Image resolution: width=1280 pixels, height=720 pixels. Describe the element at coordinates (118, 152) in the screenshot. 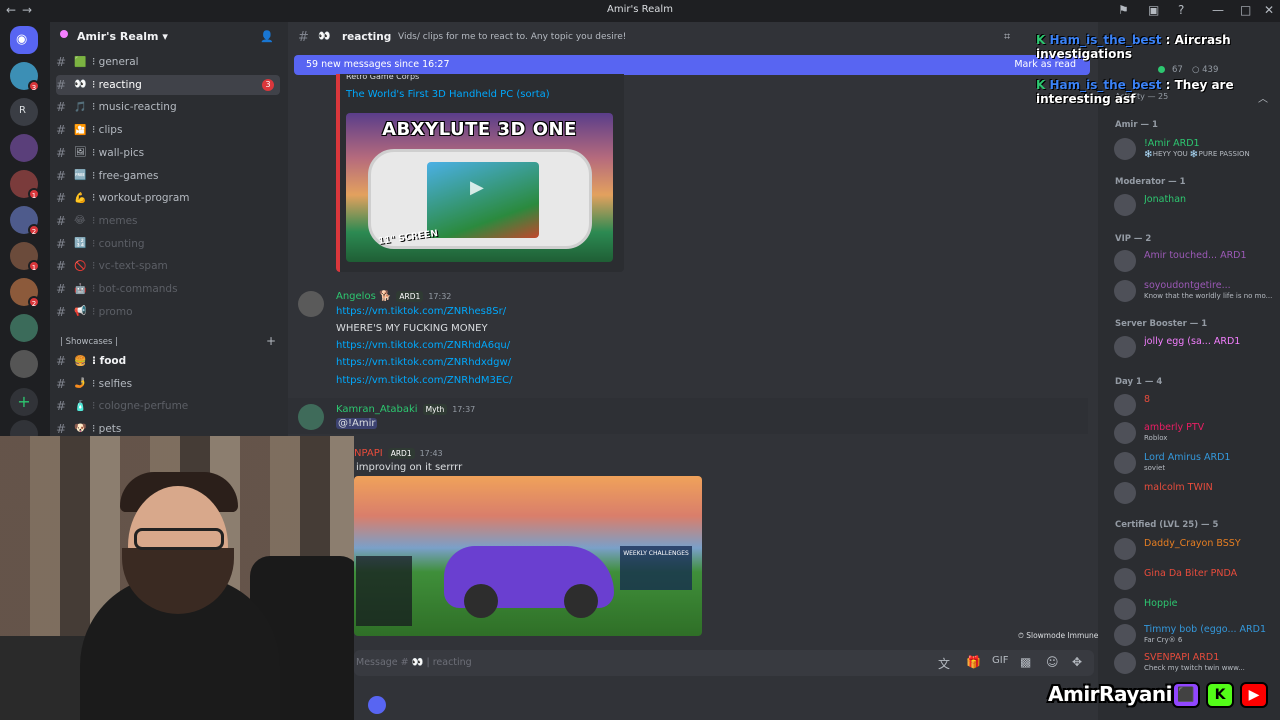

I see `channel-label: ⁝ wall-pics` at that location.